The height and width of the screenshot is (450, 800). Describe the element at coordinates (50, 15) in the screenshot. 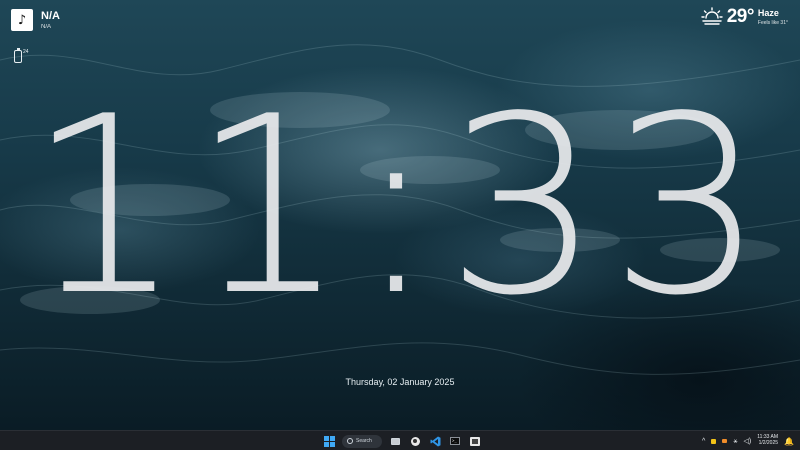

I see `media-title: N/A` at that location.